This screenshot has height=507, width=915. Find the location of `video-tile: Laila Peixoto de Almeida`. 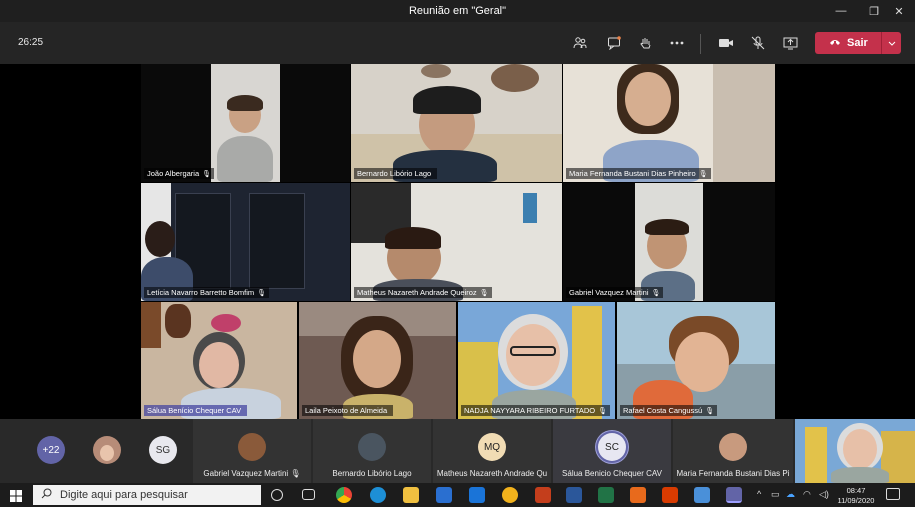

video-tile: Laila Peixoto de Almeida is located at coordinates (377, 360).